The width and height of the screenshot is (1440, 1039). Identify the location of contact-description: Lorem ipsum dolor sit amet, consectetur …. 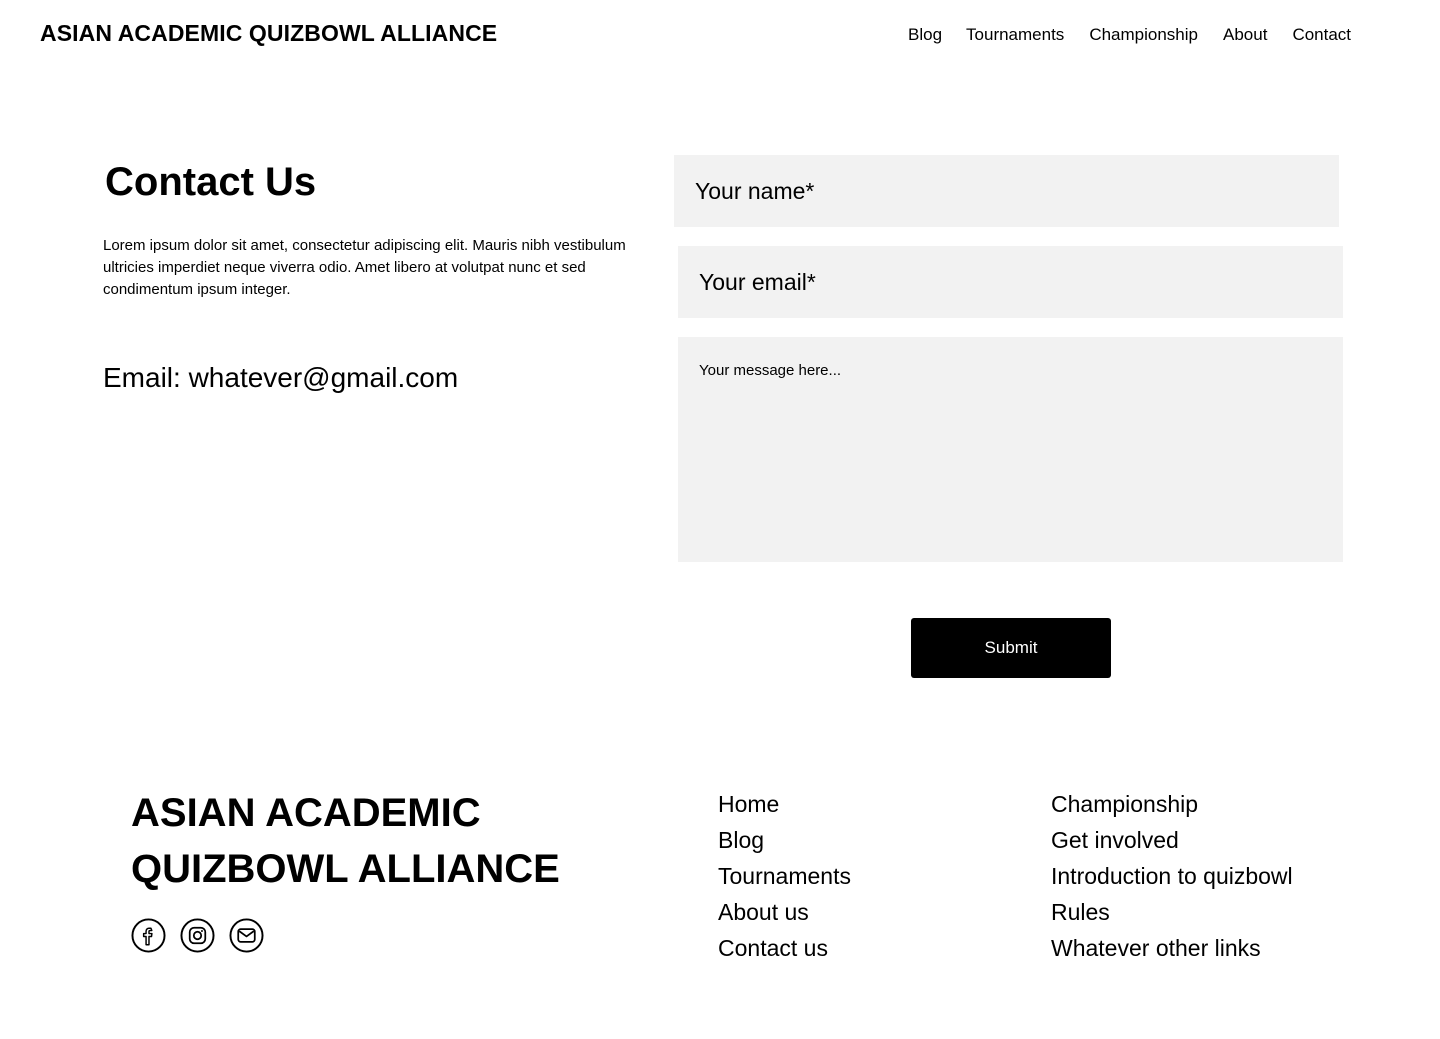
(364, 267).